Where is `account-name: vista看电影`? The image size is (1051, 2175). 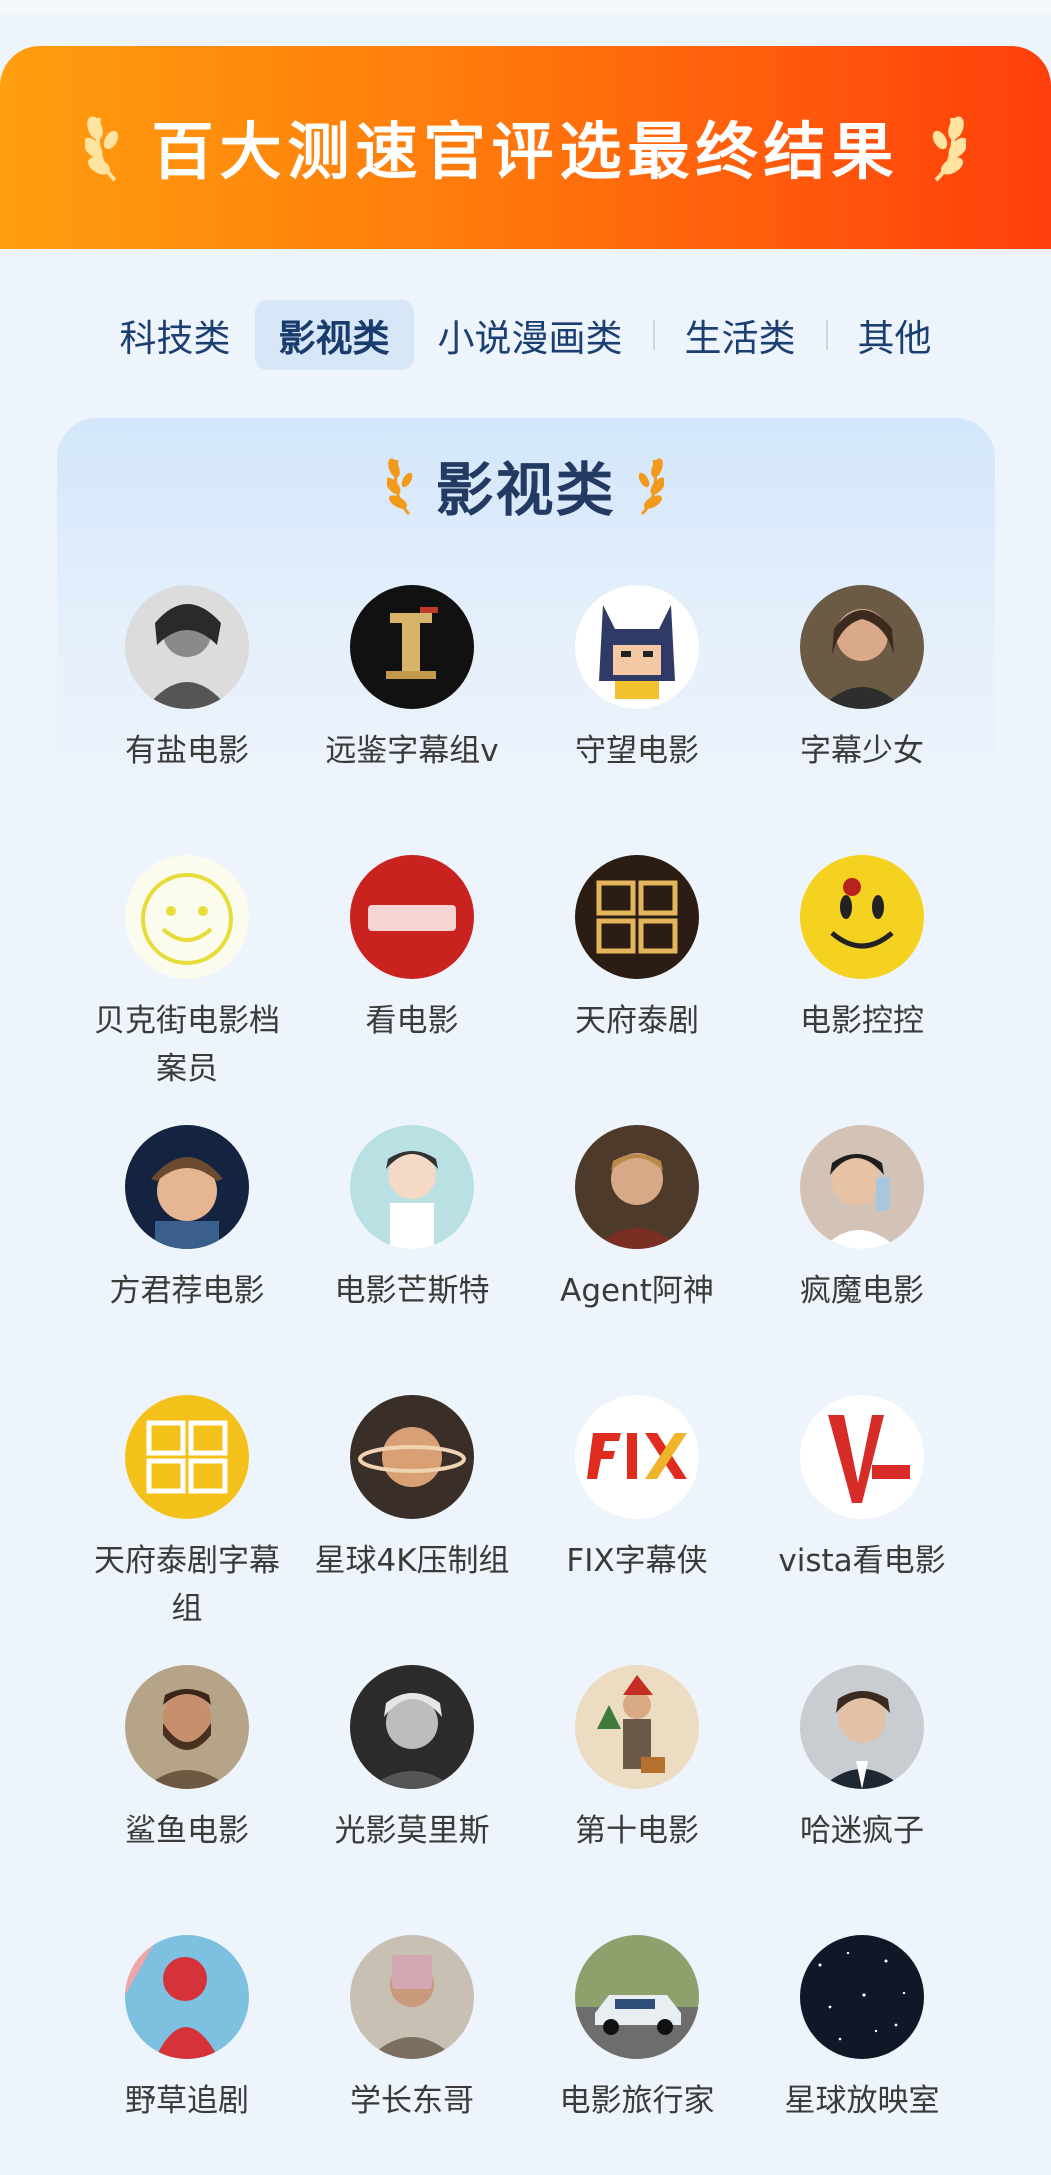
account-name: vista看电影 is located at coordinates (862, 1561).